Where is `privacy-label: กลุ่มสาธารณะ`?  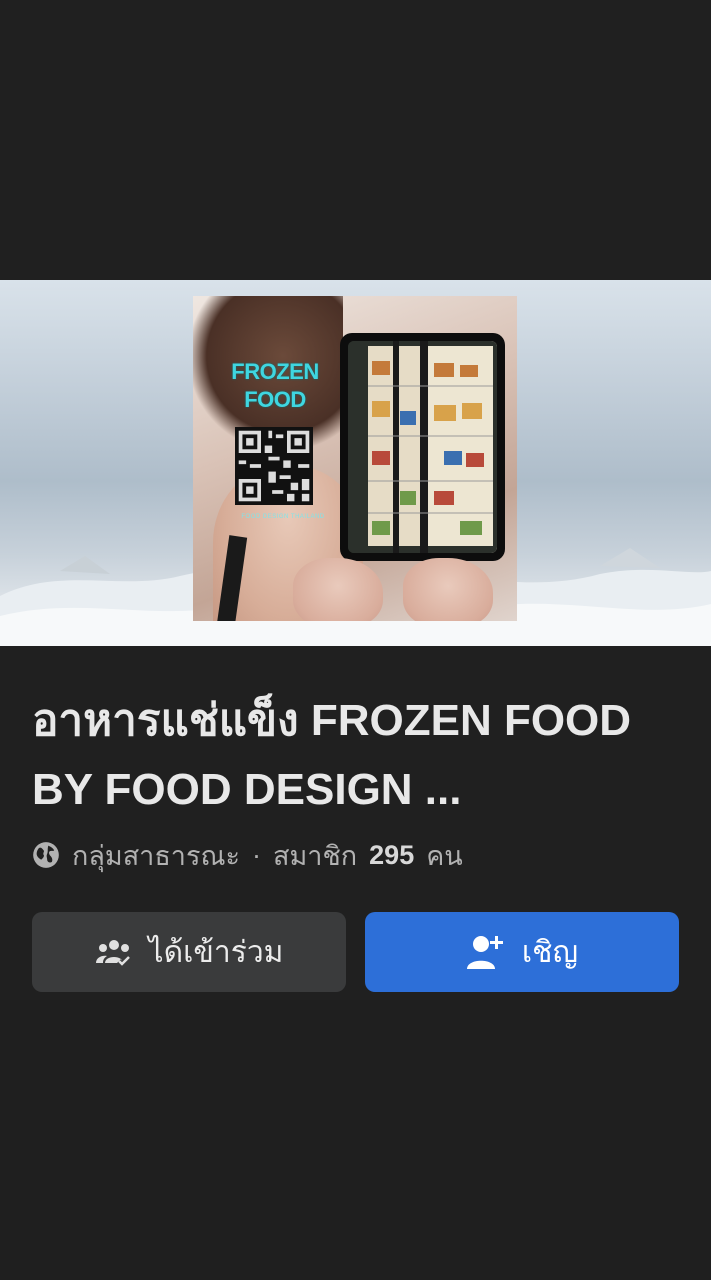
privacy-label: กลุ่มสาธารณะ is located at coordinates (156, 855).